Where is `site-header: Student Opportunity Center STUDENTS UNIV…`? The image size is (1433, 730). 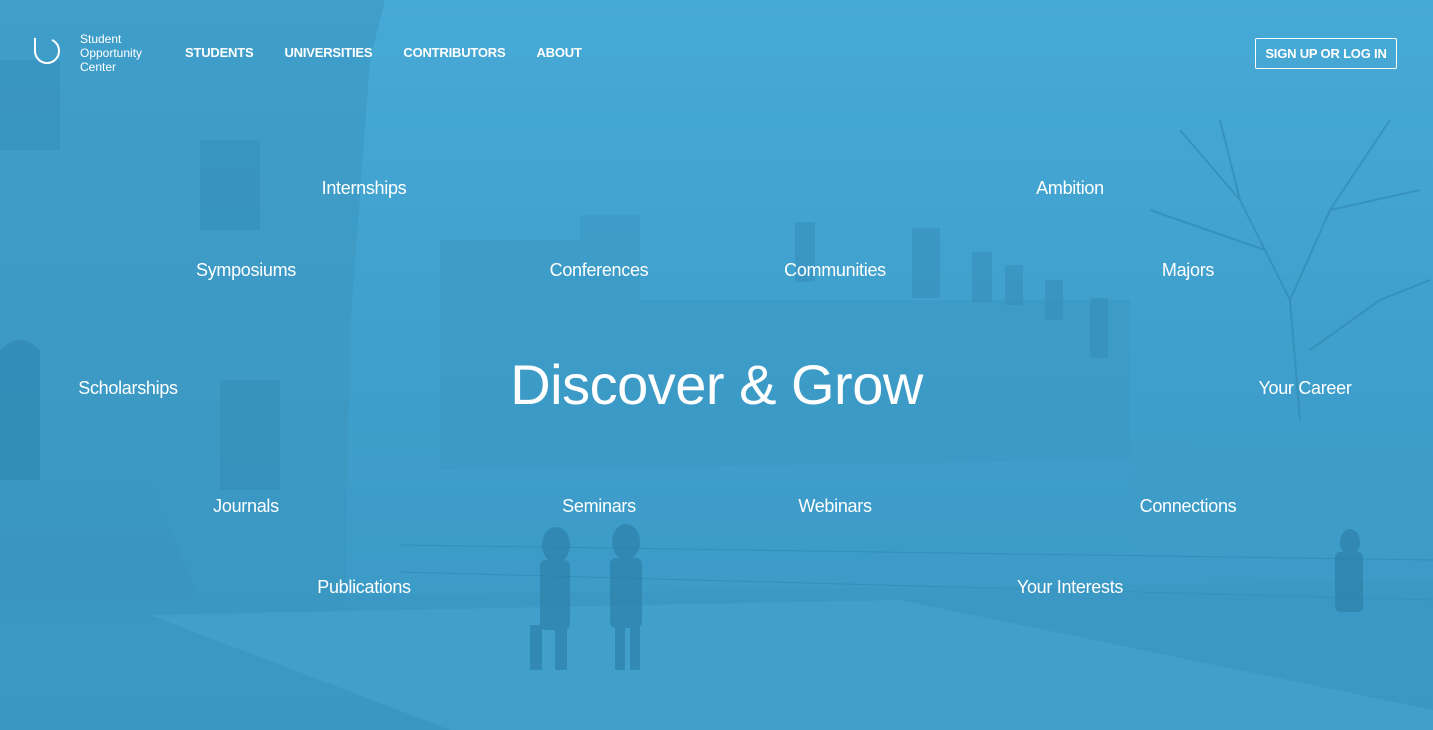
site-header: Student Opportunity Center STUDENTS UNIV… is located at coordinates (716, 52).